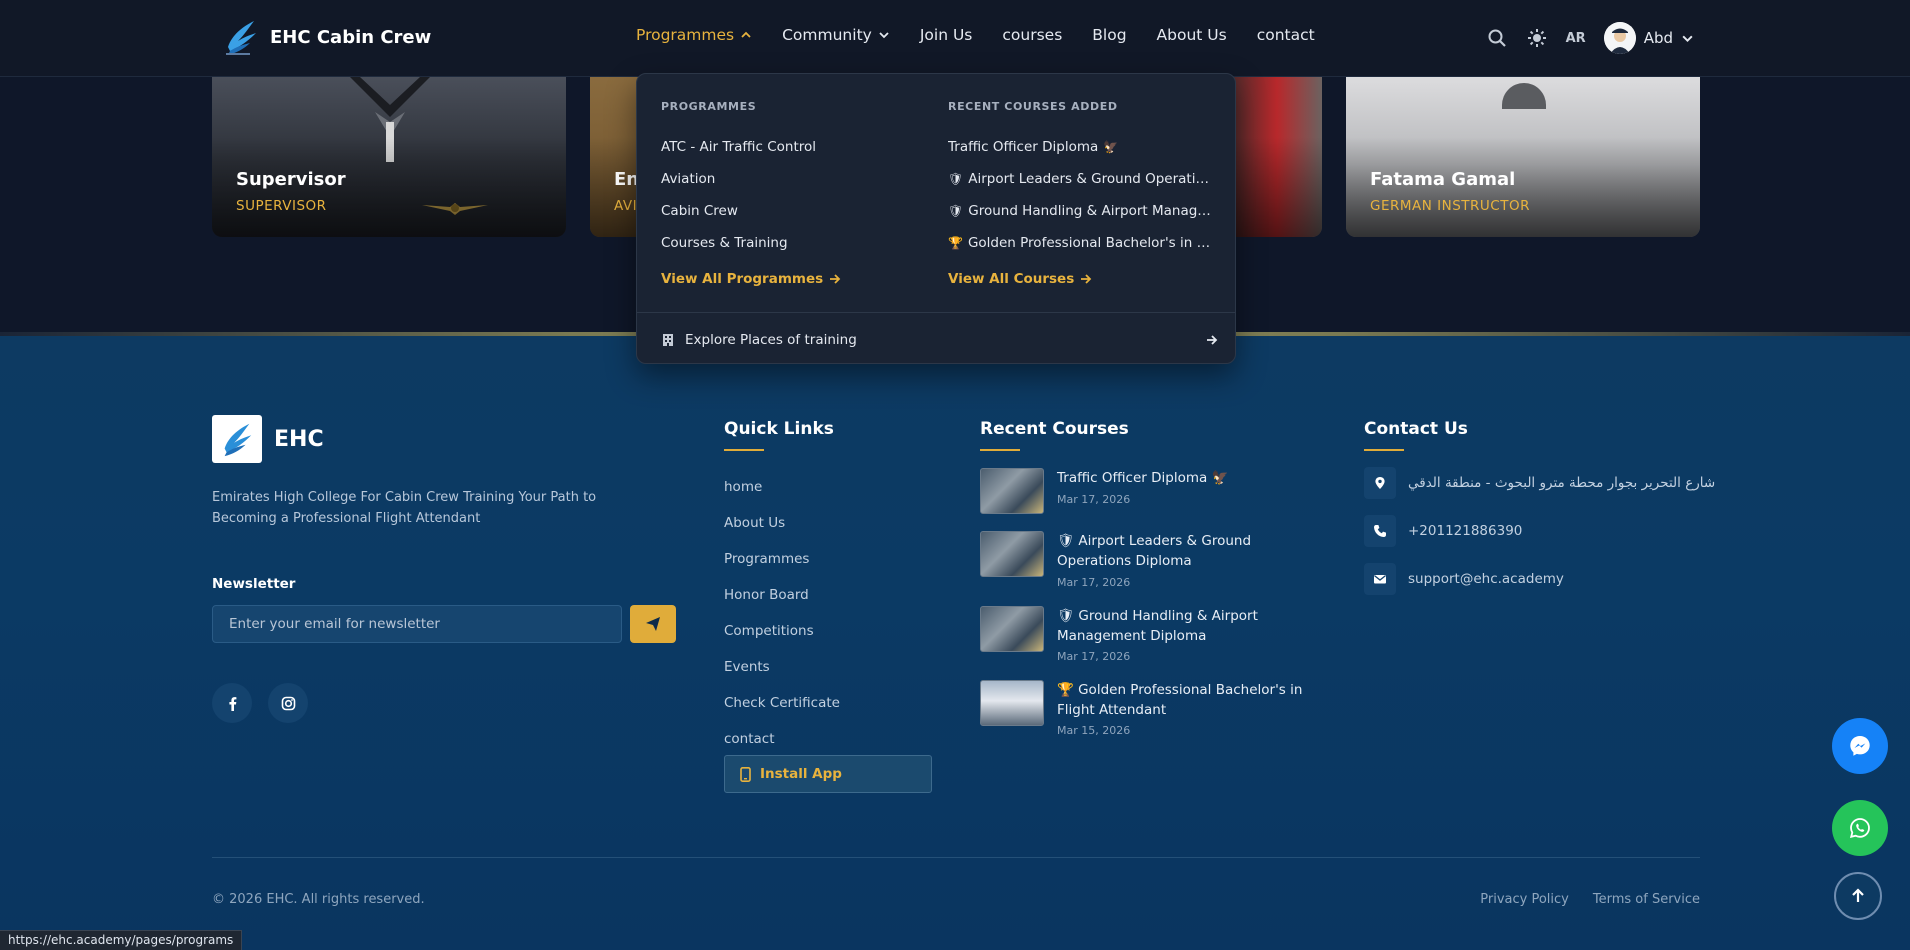 The image size is (1910, 950). I want to click on arrow-right-icon, so click(1212, 340).